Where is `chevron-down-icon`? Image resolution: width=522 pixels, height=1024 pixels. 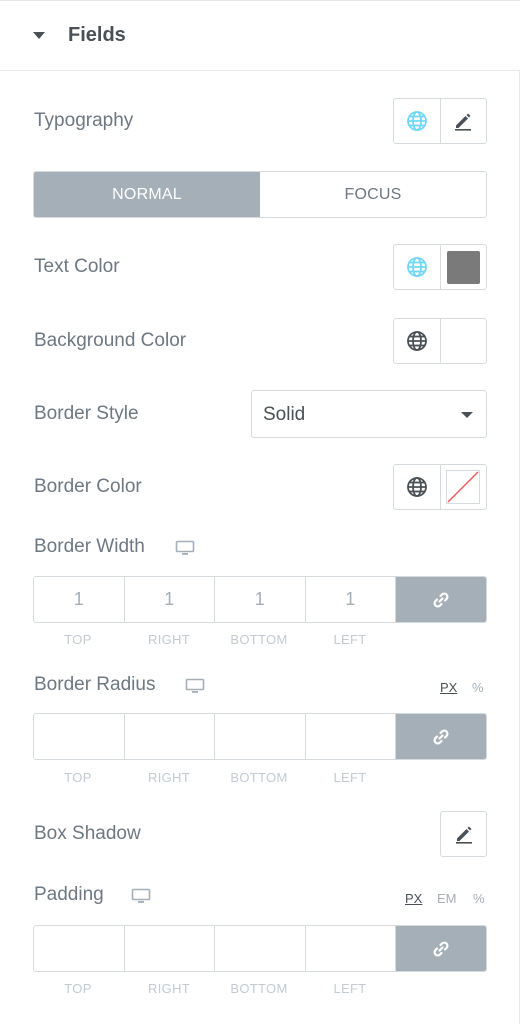
chevron-down-icon is located at coordinates (467, 415).